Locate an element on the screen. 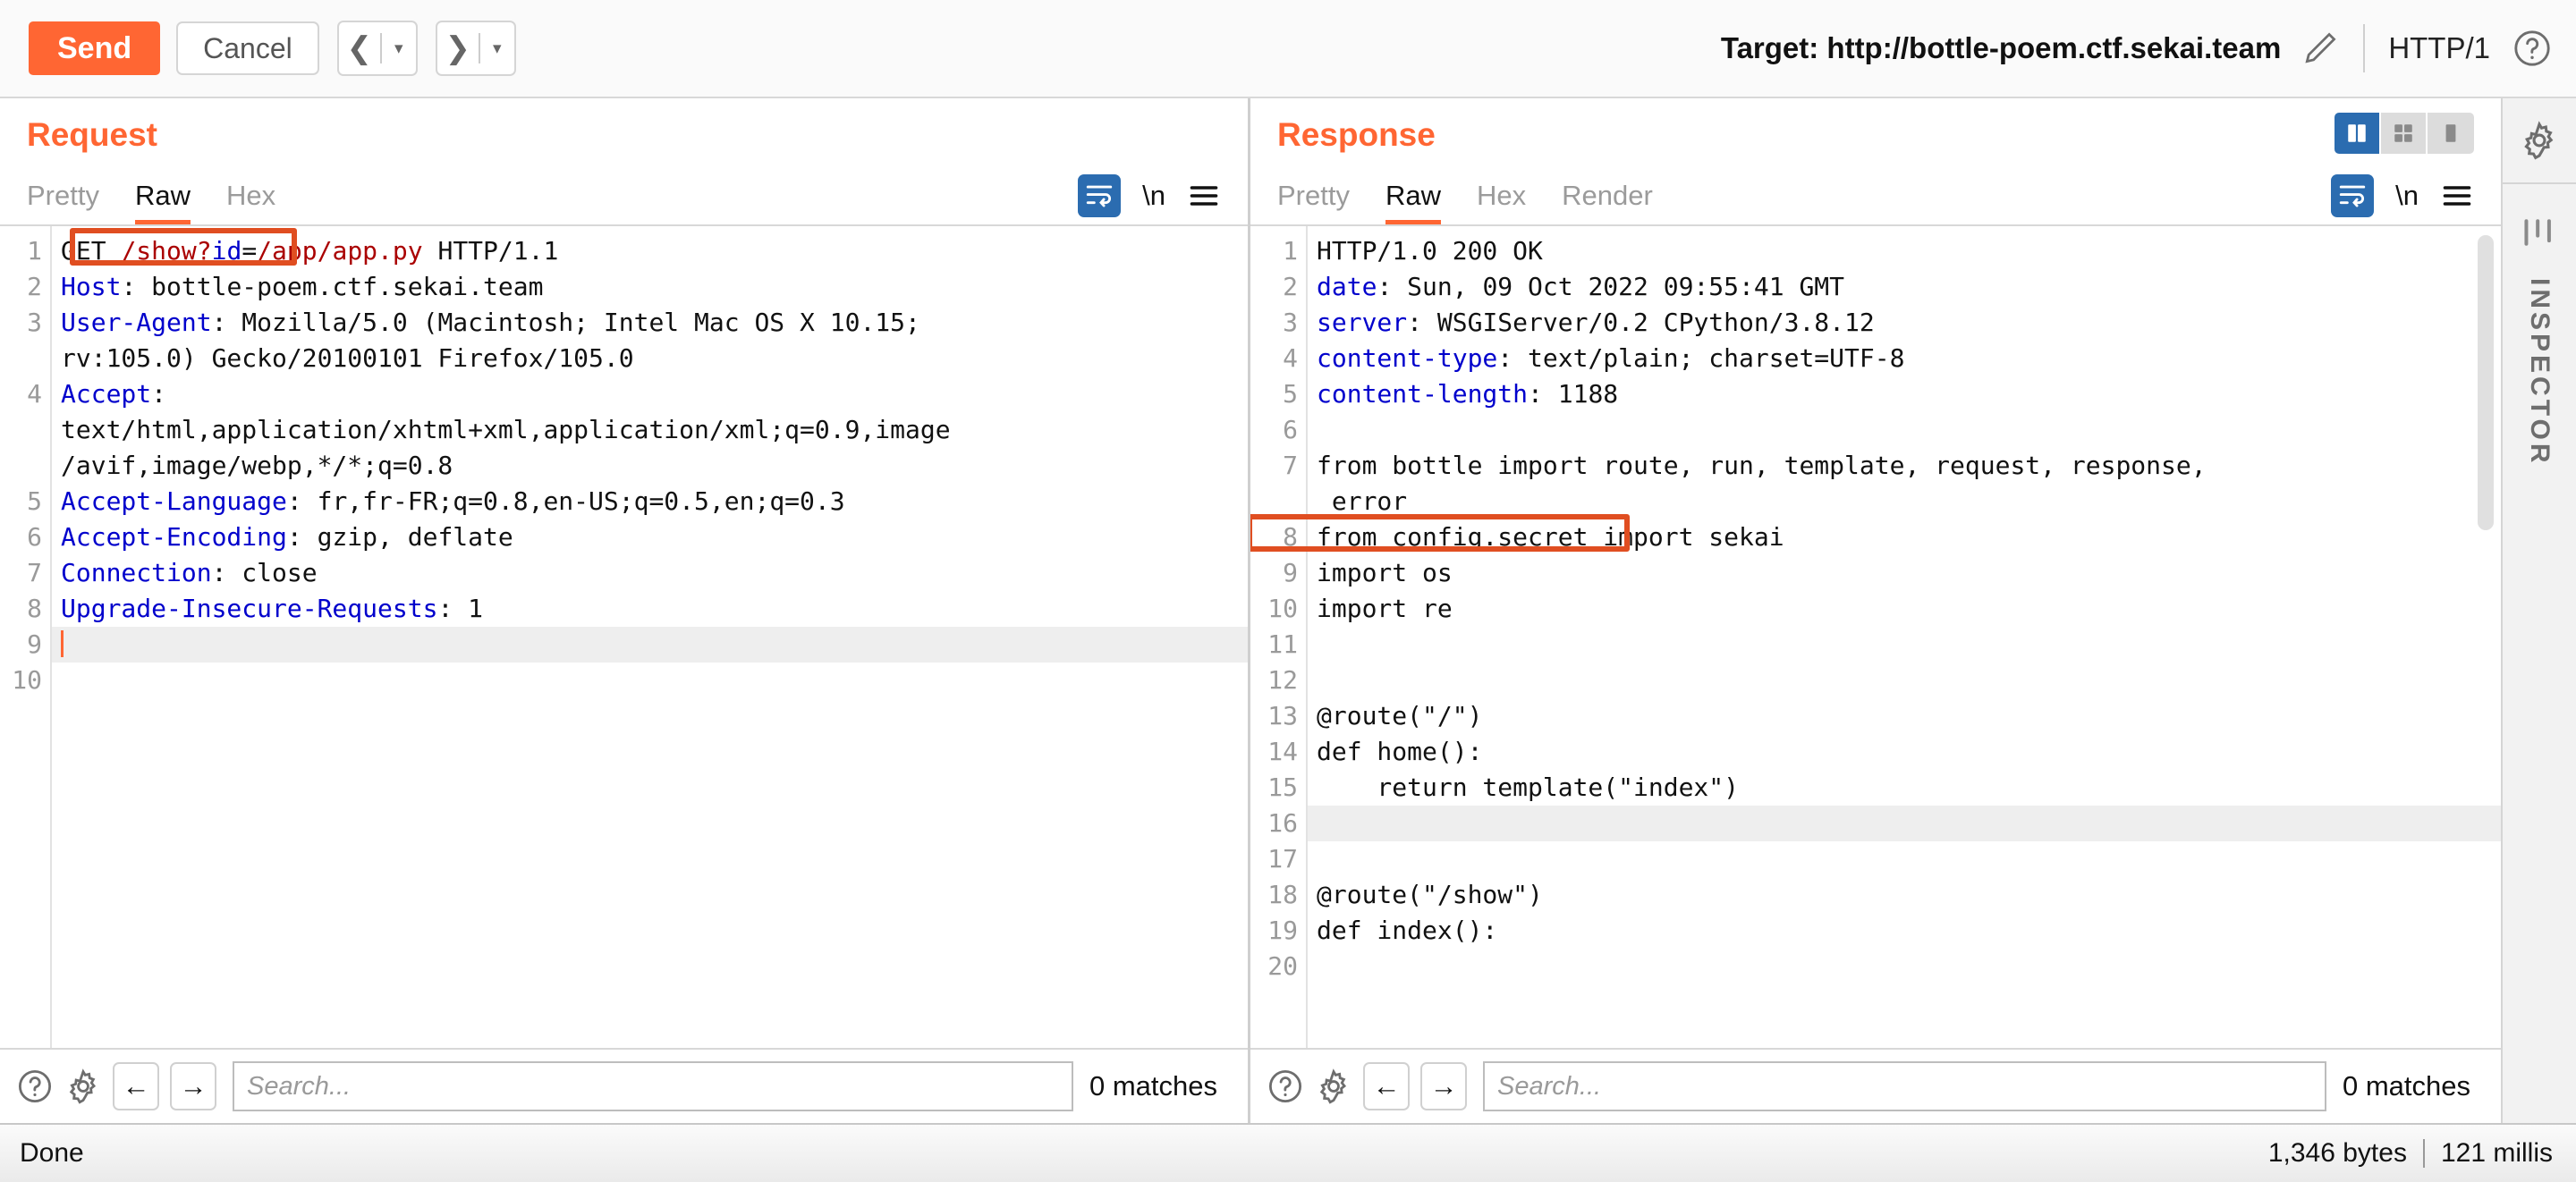 The height and width of the screenshot is (1182, 2576). layout-split-horizontal-icon is located at coordinates (2404, 133).